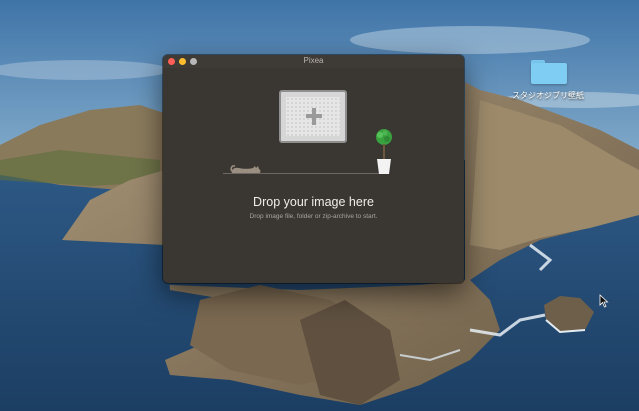 The image size is (639, 411). Describe the element at coordinates (604, 301) in the screenshot. I see `cursor-icon` at that location.